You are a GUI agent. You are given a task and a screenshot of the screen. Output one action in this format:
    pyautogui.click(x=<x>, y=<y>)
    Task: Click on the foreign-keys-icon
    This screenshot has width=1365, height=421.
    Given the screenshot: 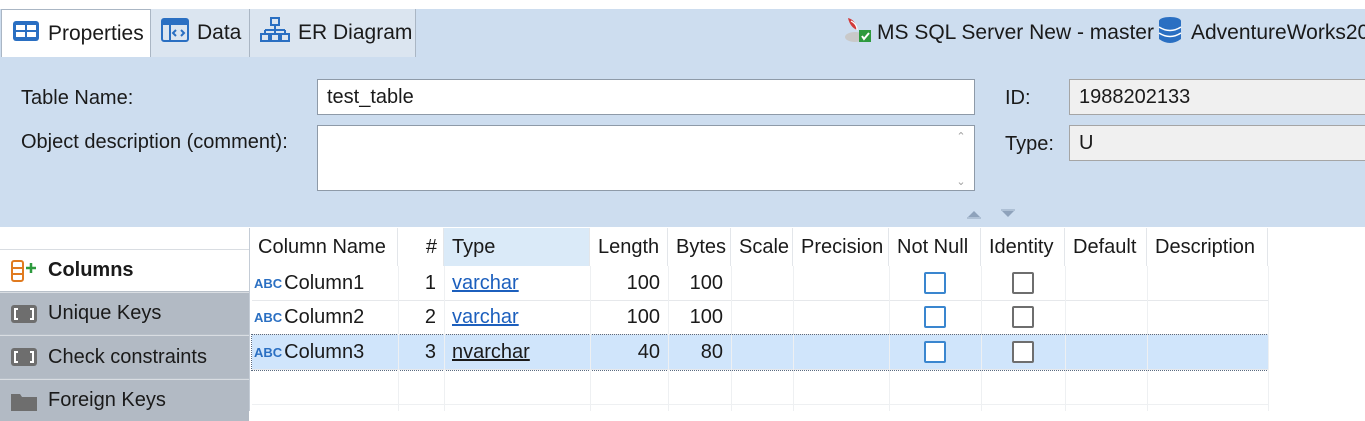 What is the action you would take?
    pyautogui.click(x=24, y=401)
    